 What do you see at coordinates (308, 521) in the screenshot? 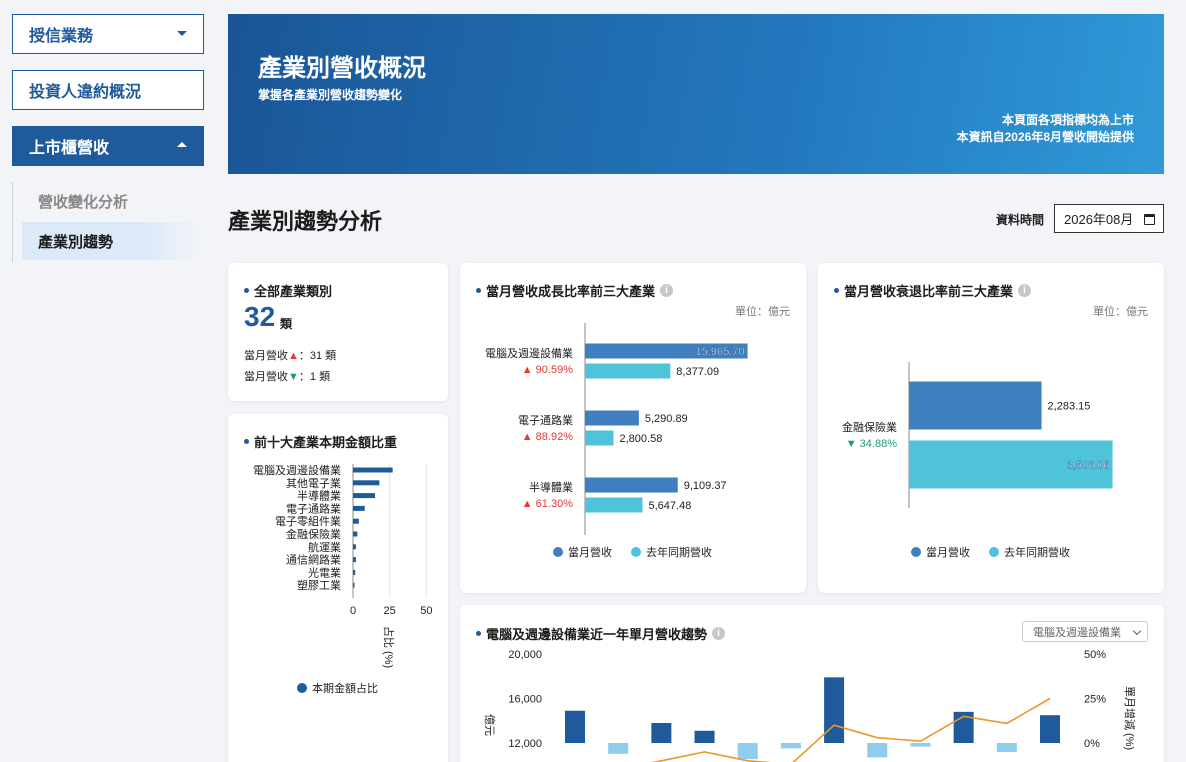
I see `category-label: 電子零組件業` at bounding box center [308, 521].